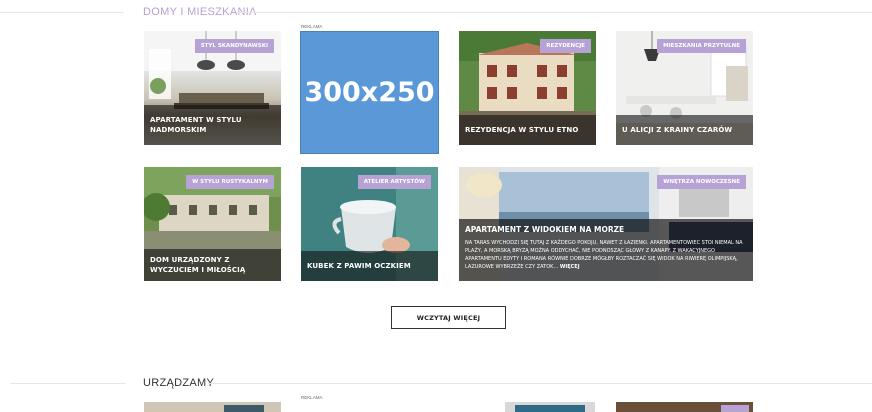  What do you see at coordinates (369, 92) in the screenshot?
I see `ad-banner-300x250: 300x250` at bounding box center [369, 92].